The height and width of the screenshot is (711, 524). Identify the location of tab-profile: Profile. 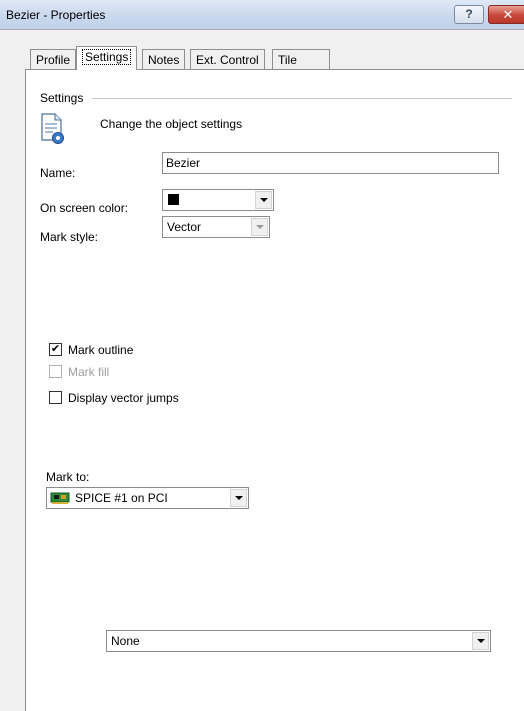
(53, 59).